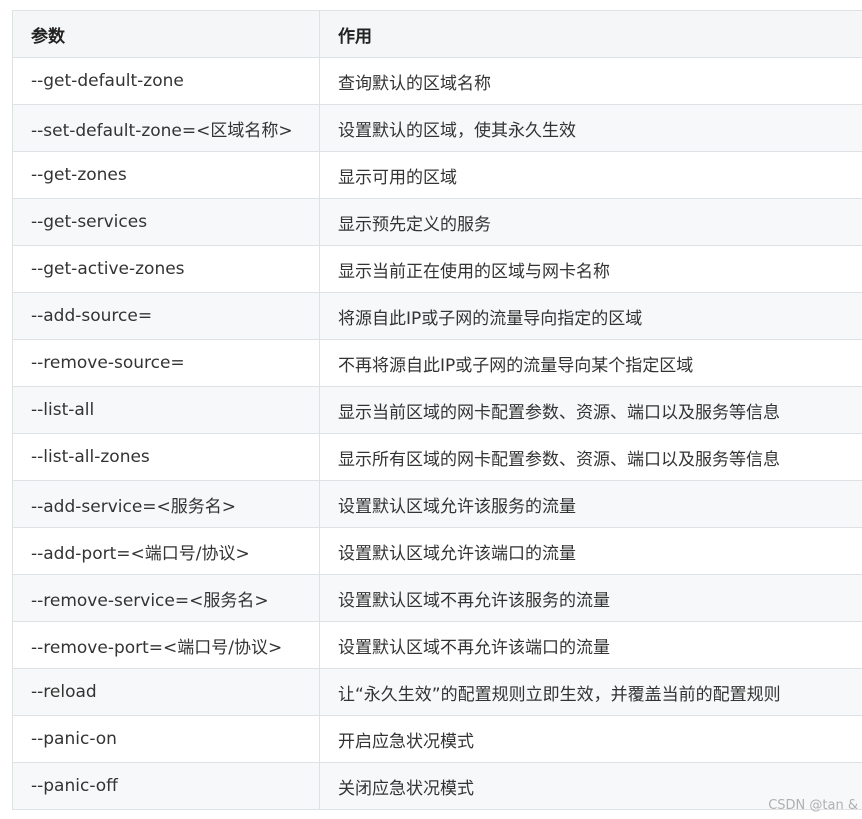 The image size is (862, 819). I want to click on param-cell: --get-active-zones, so click(166, 269).